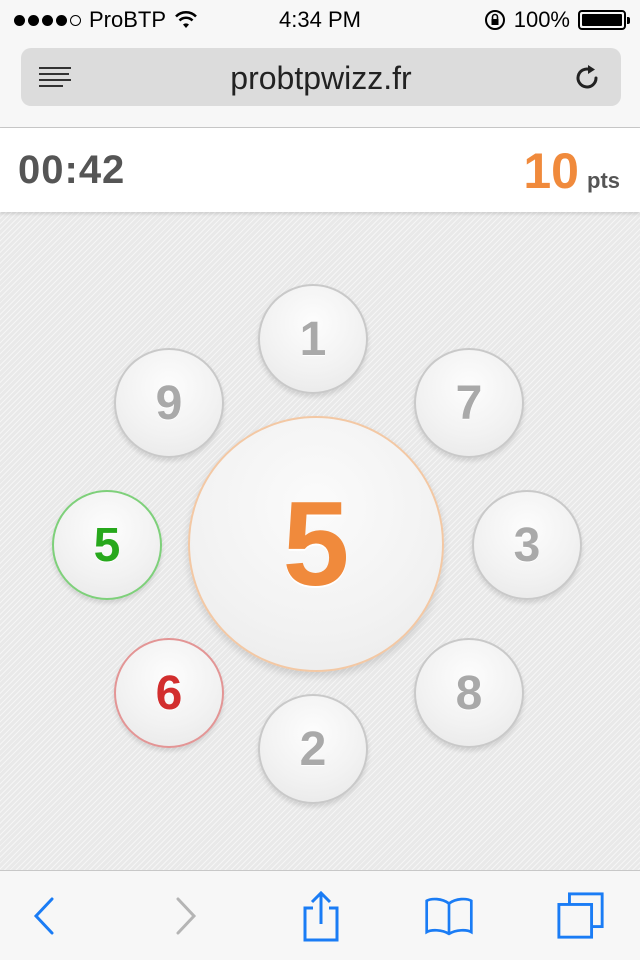 This screenshot has height=960, width=640. Describe the element at coordinates (469, 403) in the screenshot. I see `number-bubble-7: 7` at that location.